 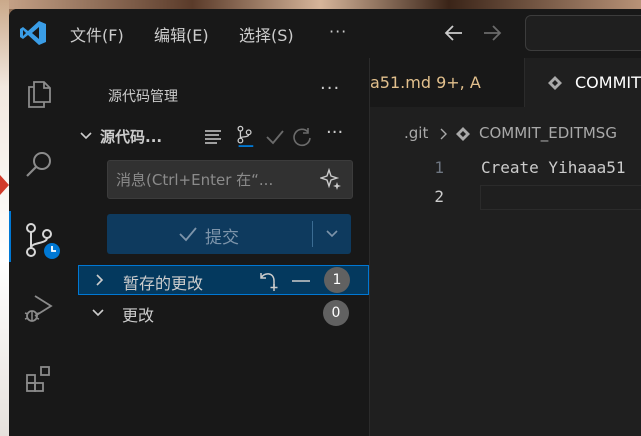 I want to click on sidebar-title: 源代码管理, so click(x=143, y=97).